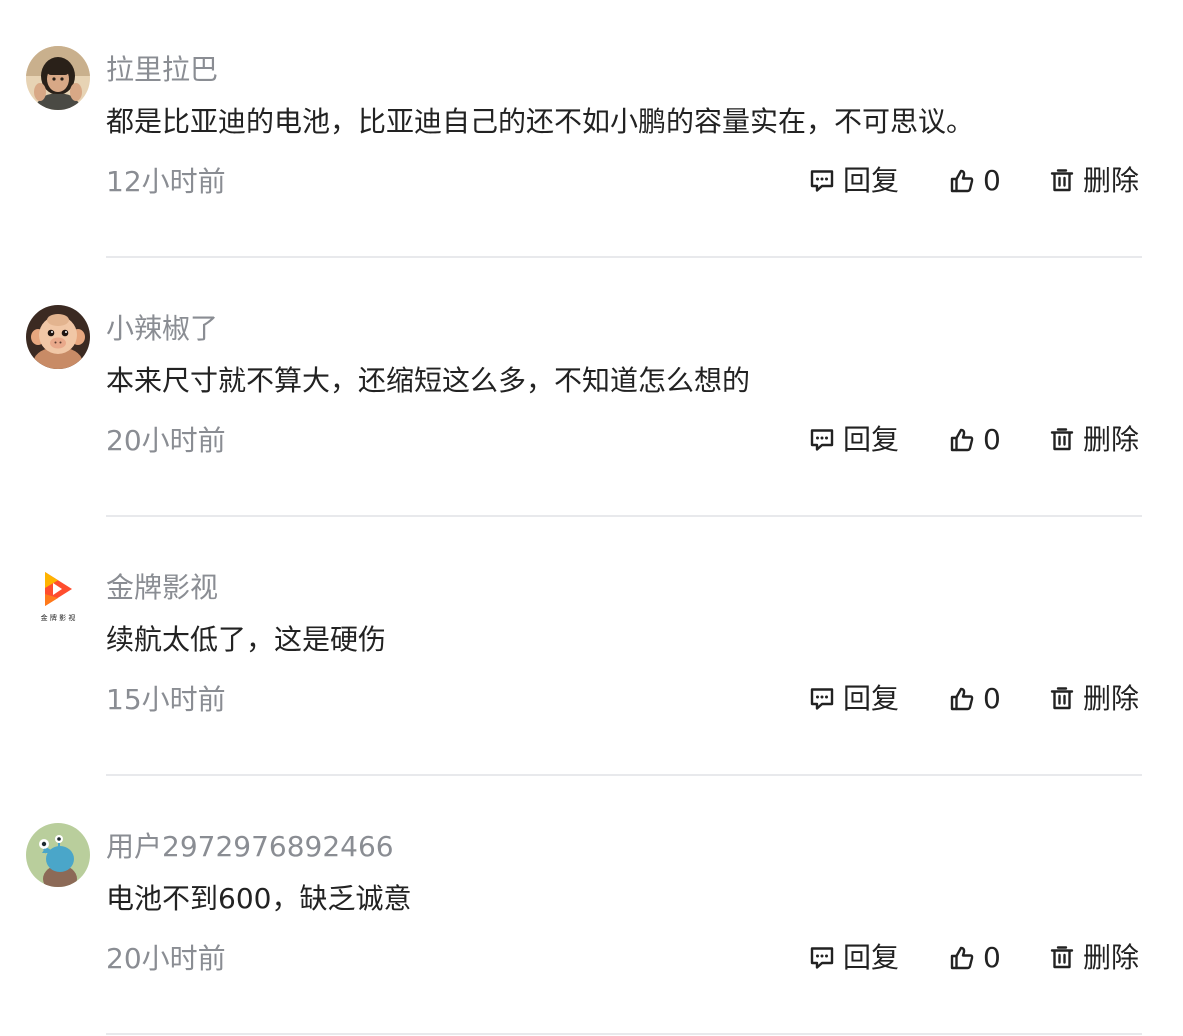 This screenshot has width=1183, height=1036. I want to click on avatar: 金 牌 影 视, so click(58, 596).